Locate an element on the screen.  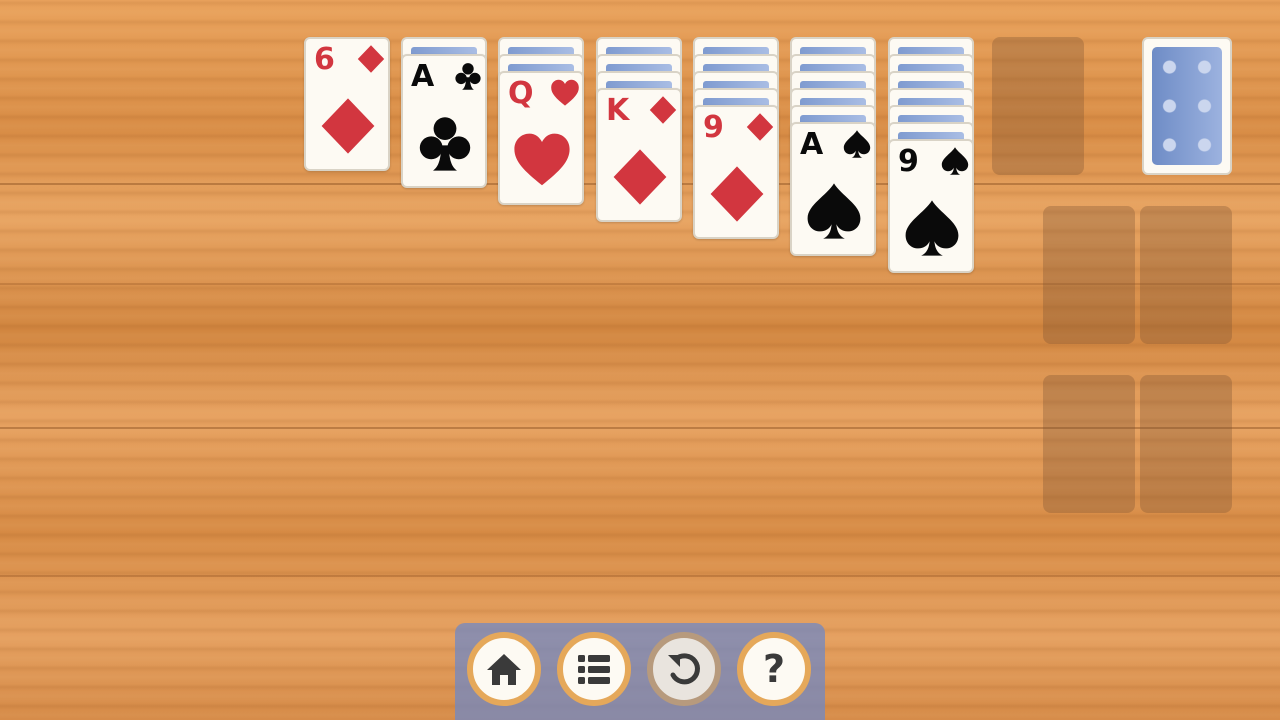
wood-grain is located at coordinates (640, 576).